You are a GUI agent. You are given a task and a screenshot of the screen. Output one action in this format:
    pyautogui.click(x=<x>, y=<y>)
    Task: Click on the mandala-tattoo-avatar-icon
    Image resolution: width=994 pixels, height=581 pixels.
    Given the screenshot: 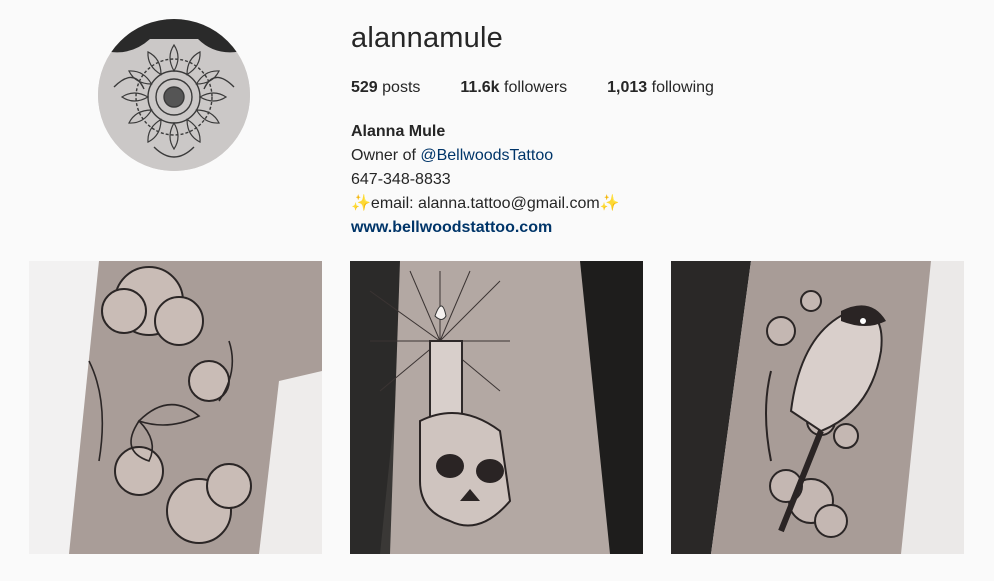 What is the action you would take?
    pyautogui.click(x=174, y=95)
    